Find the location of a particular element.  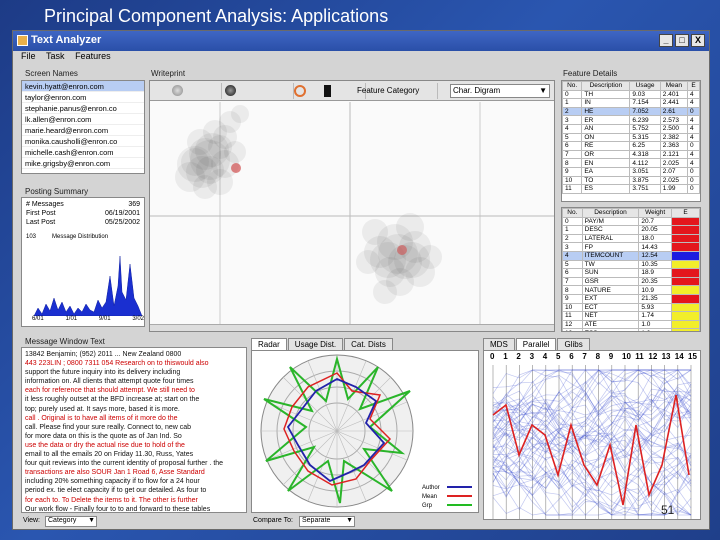

writeprint-scrollbar is located at coordinates (352, 327).